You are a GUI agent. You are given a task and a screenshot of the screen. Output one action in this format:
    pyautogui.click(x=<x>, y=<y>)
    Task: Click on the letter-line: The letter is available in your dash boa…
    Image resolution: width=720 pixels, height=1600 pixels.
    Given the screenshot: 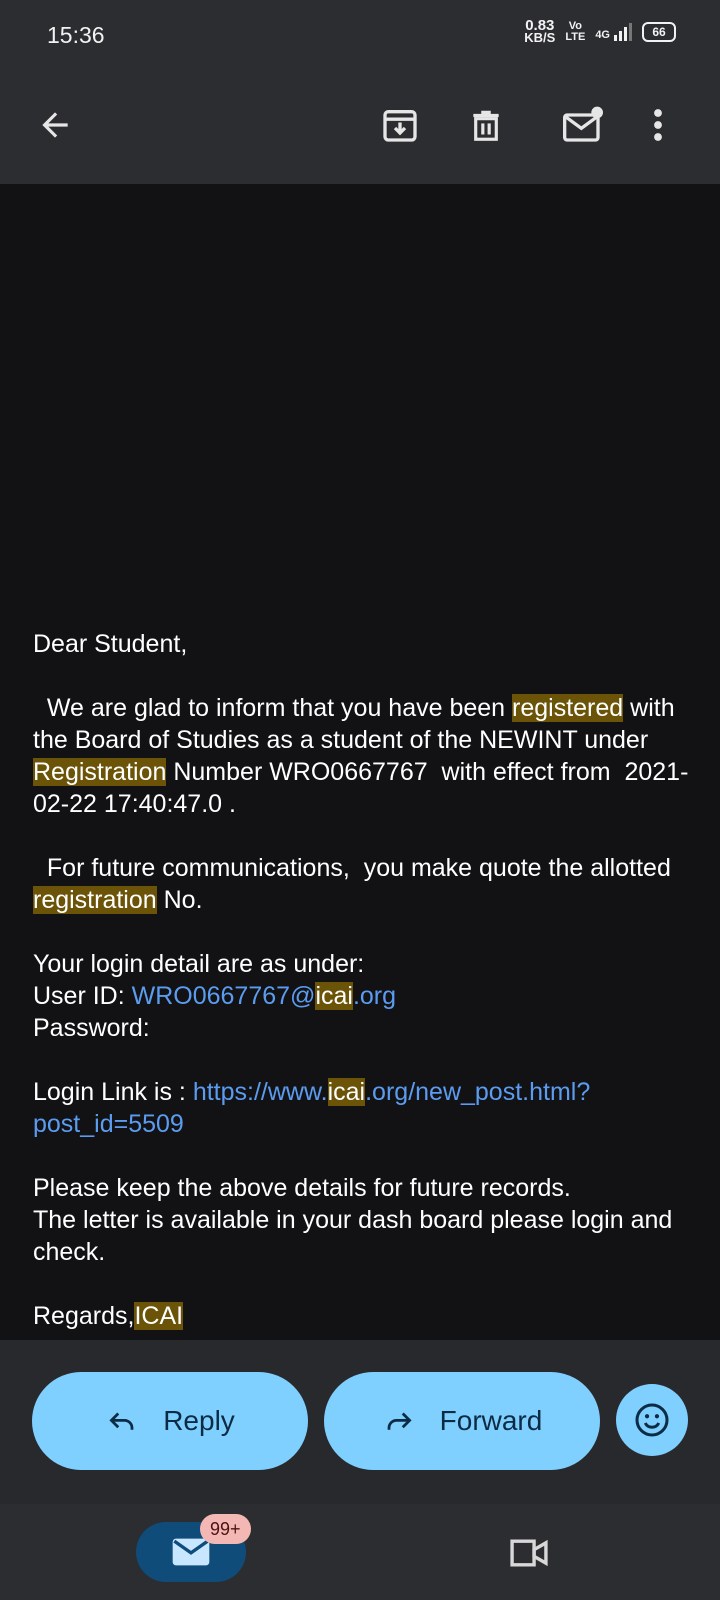 What is the action you would take?
    pyautogui.click(x=353, y=1236)
    